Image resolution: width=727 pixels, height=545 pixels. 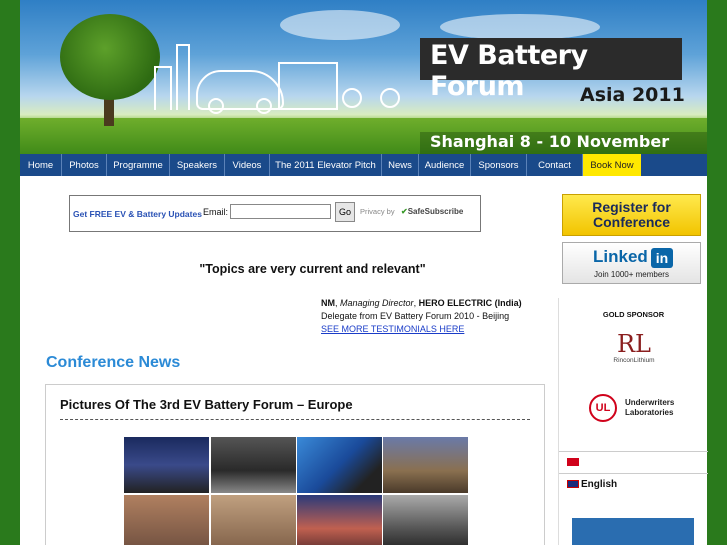 What do you see at coordinates (328, 303) in the screenshot?
I see `author-name: NM` at bounding box center [328, 303].